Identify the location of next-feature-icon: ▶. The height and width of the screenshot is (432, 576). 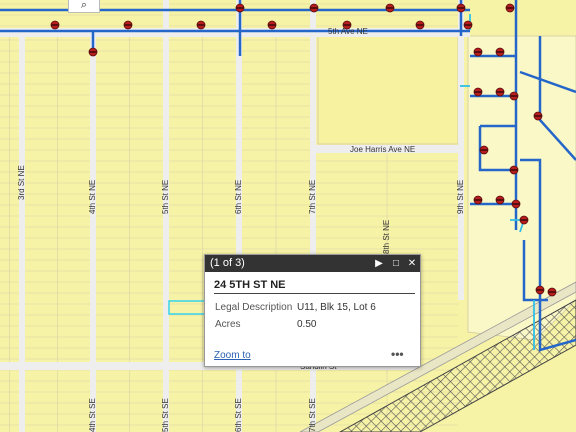
(379, 263).